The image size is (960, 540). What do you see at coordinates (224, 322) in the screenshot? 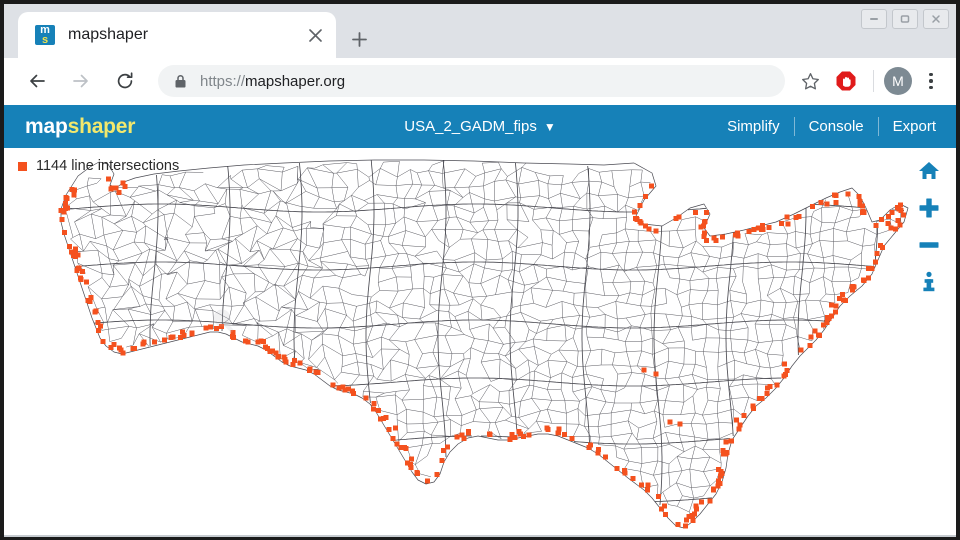
I see `magnifier-icon` at bounding box center [224, 322].